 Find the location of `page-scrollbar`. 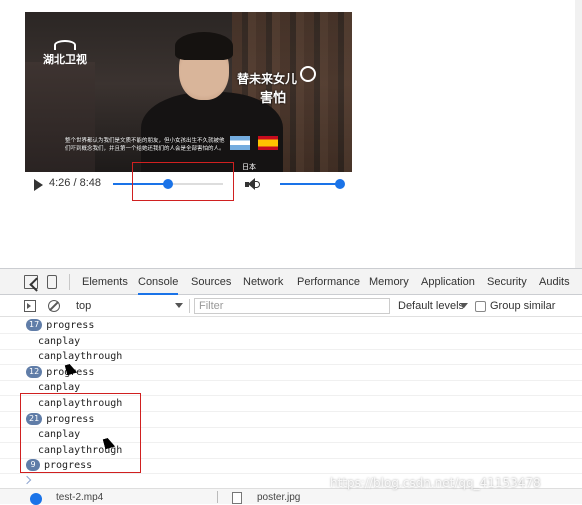

page-scrollbar is located at coordinates (578, 134).